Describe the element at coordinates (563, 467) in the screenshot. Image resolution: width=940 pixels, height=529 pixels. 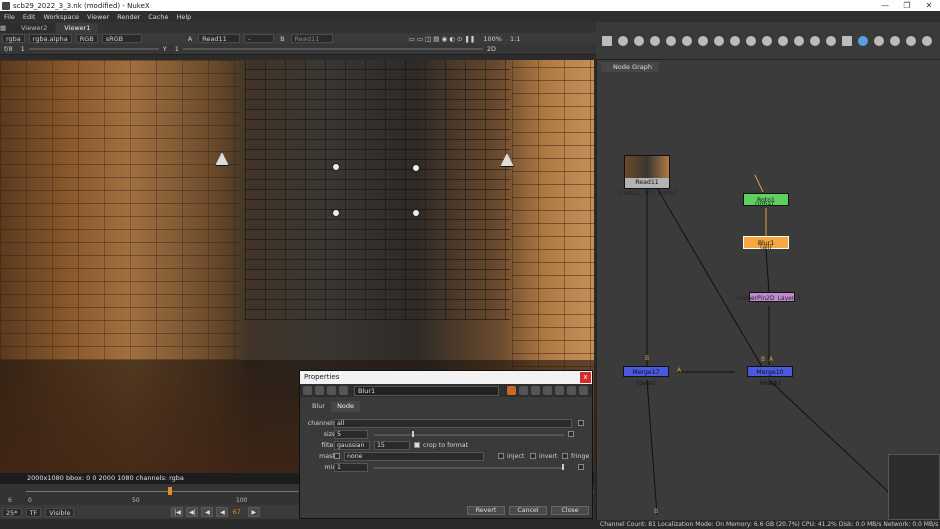
I see `mix-slider-handle` at that location.